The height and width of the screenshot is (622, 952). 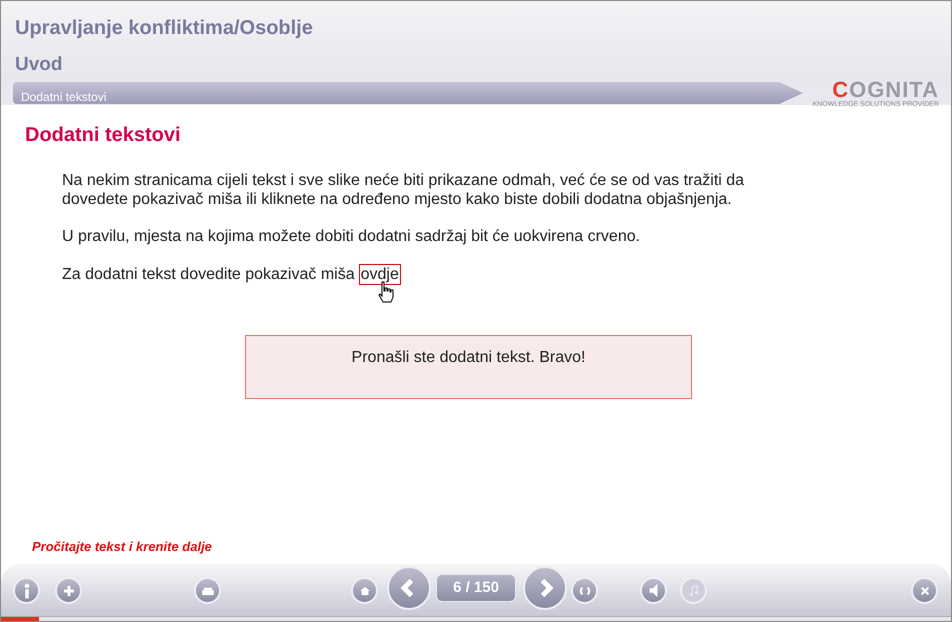 What do you see at coordinates (364, 590) in the screenshot?
I see `home-button` at bounding box center [364, 590].